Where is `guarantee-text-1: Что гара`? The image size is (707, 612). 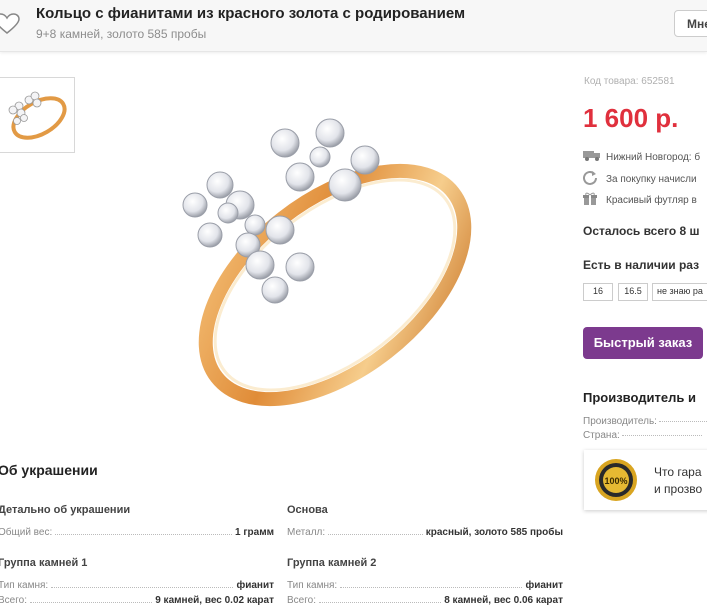 guarantee-text-1: Что гара is located at coordinates (678, 472).